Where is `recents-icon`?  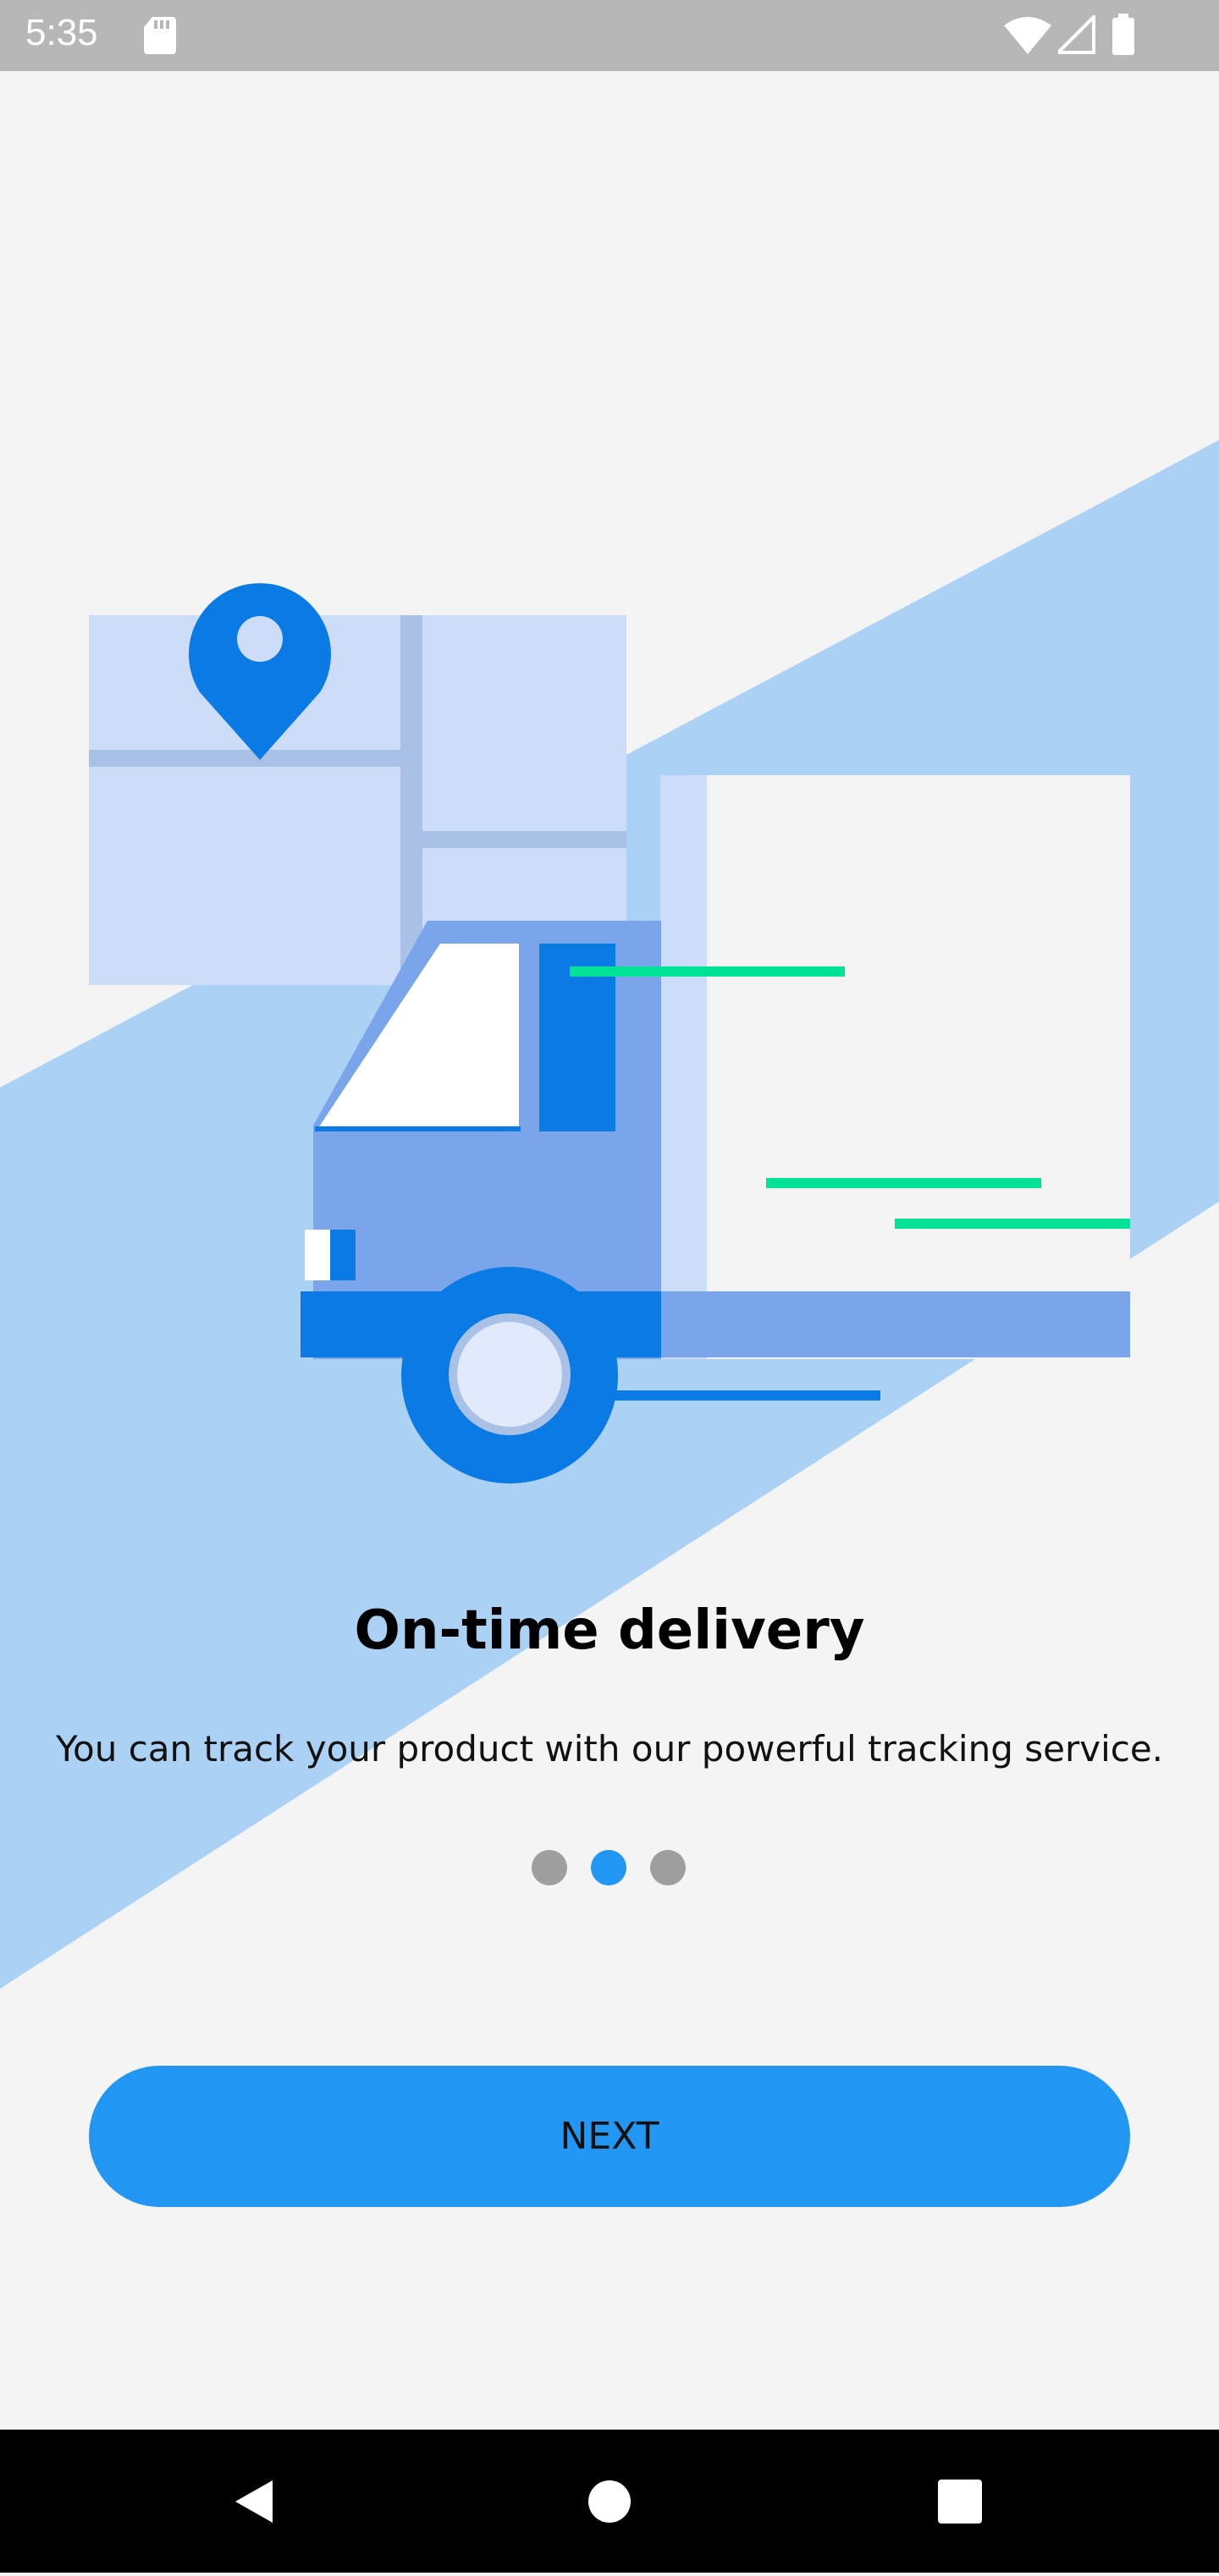
recents-icon is located at coordinates (960, 2502).